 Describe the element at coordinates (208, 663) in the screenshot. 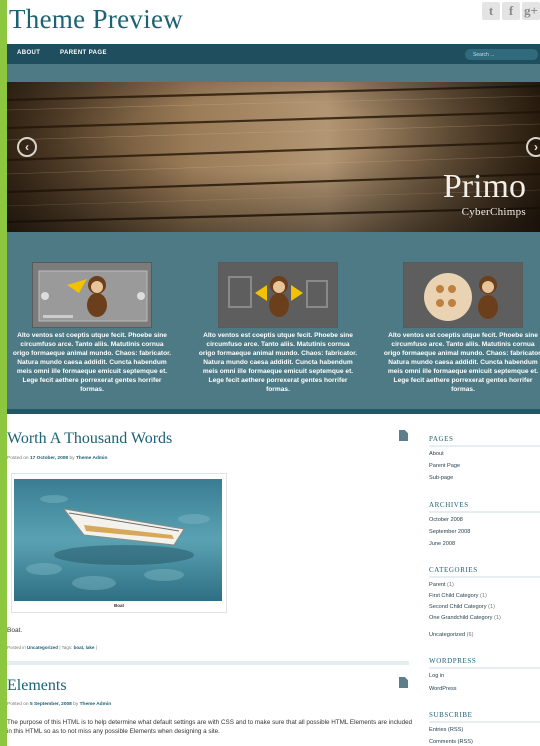

I see `post-divider` at that location.